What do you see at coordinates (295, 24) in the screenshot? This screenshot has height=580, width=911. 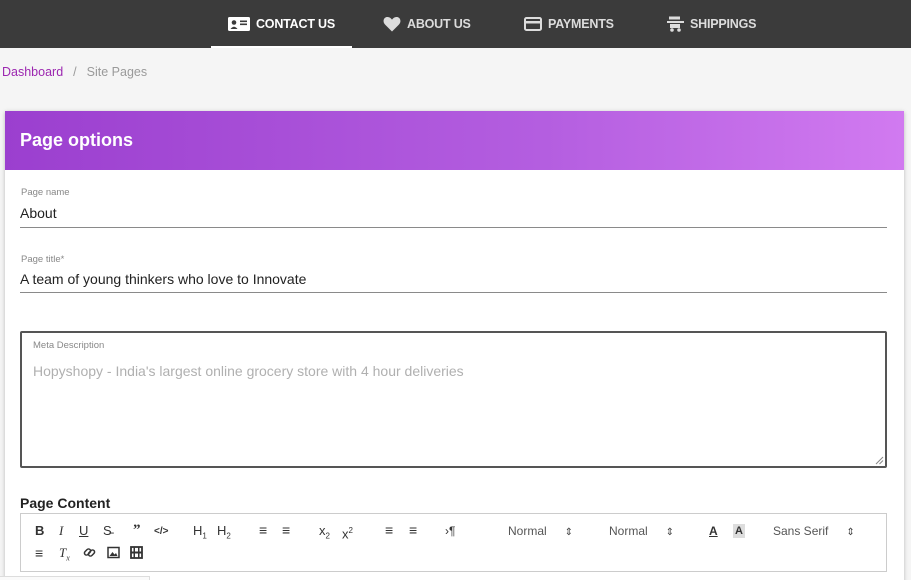 I see `tab-contact-us-label: CONTACT US` at bounding box center [295, 24].